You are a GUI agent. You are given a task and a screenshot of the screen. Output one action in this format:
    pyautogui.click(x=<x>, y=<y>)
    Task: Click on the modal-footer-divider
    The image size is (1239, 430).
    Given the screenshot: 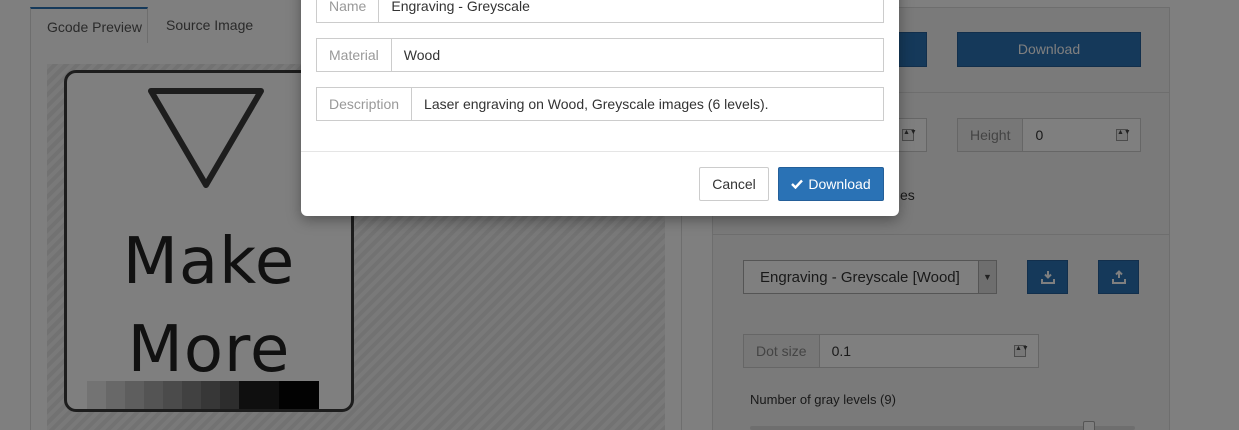 What is the action you would take?
    pyautogui.click(x=600, y=151)
    